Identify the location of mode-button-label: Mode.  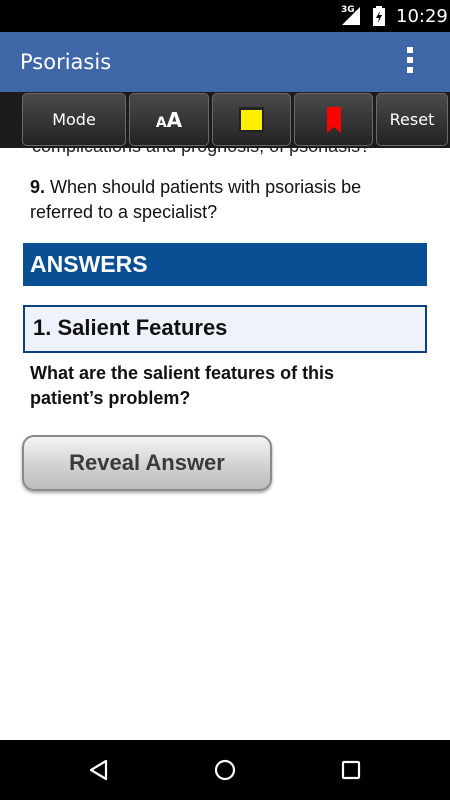
(74, 119).